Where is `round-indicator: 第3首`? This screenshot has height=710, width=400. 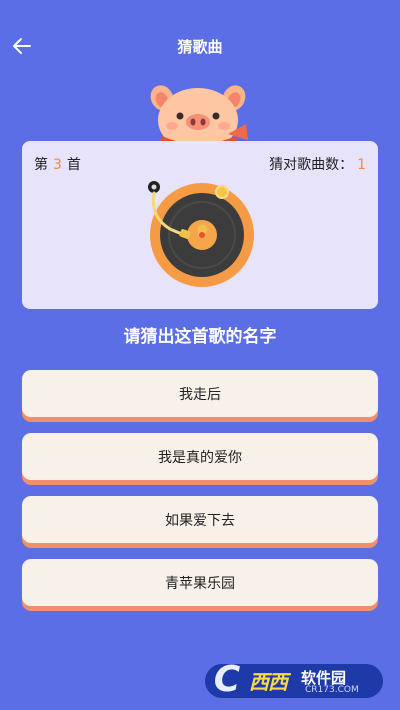 round-indicator: 第3首 is located at coordinates (57, 164).